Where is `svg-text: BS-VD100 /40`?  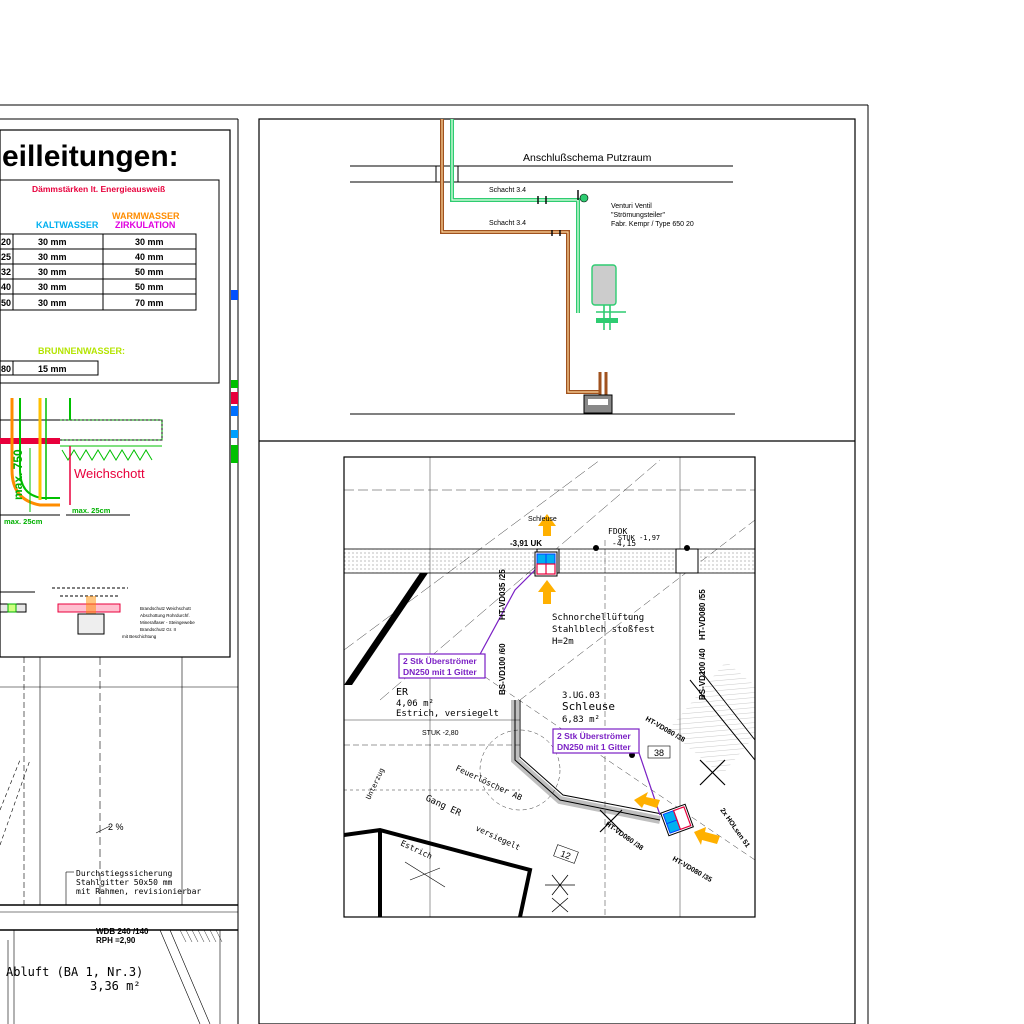
svg-text: BS-VD100 /40 is located at coordinates (702, 674).